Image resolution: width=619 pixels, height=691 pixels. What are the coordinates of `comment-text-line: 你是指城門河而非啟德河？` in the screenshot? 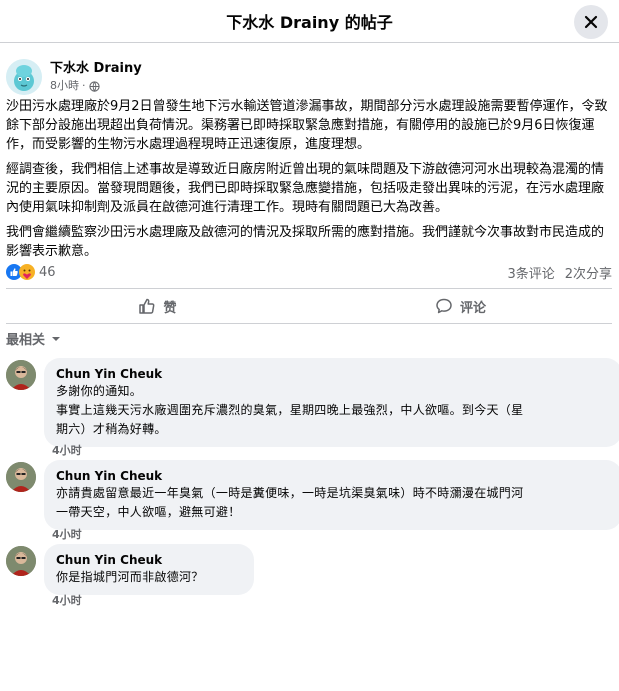 It's located at (130, 577).